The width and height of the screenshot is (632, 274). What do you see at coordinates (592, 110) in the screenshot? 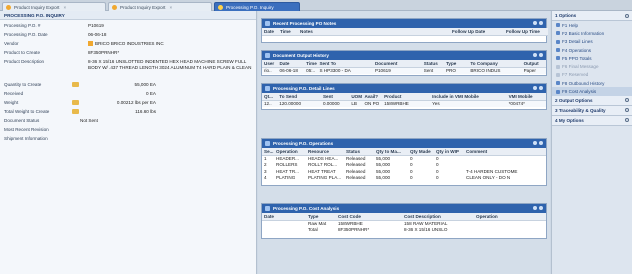
I see `traceability-quality-section: 3 Traceability & Quality` at bounding box center [592, 110].